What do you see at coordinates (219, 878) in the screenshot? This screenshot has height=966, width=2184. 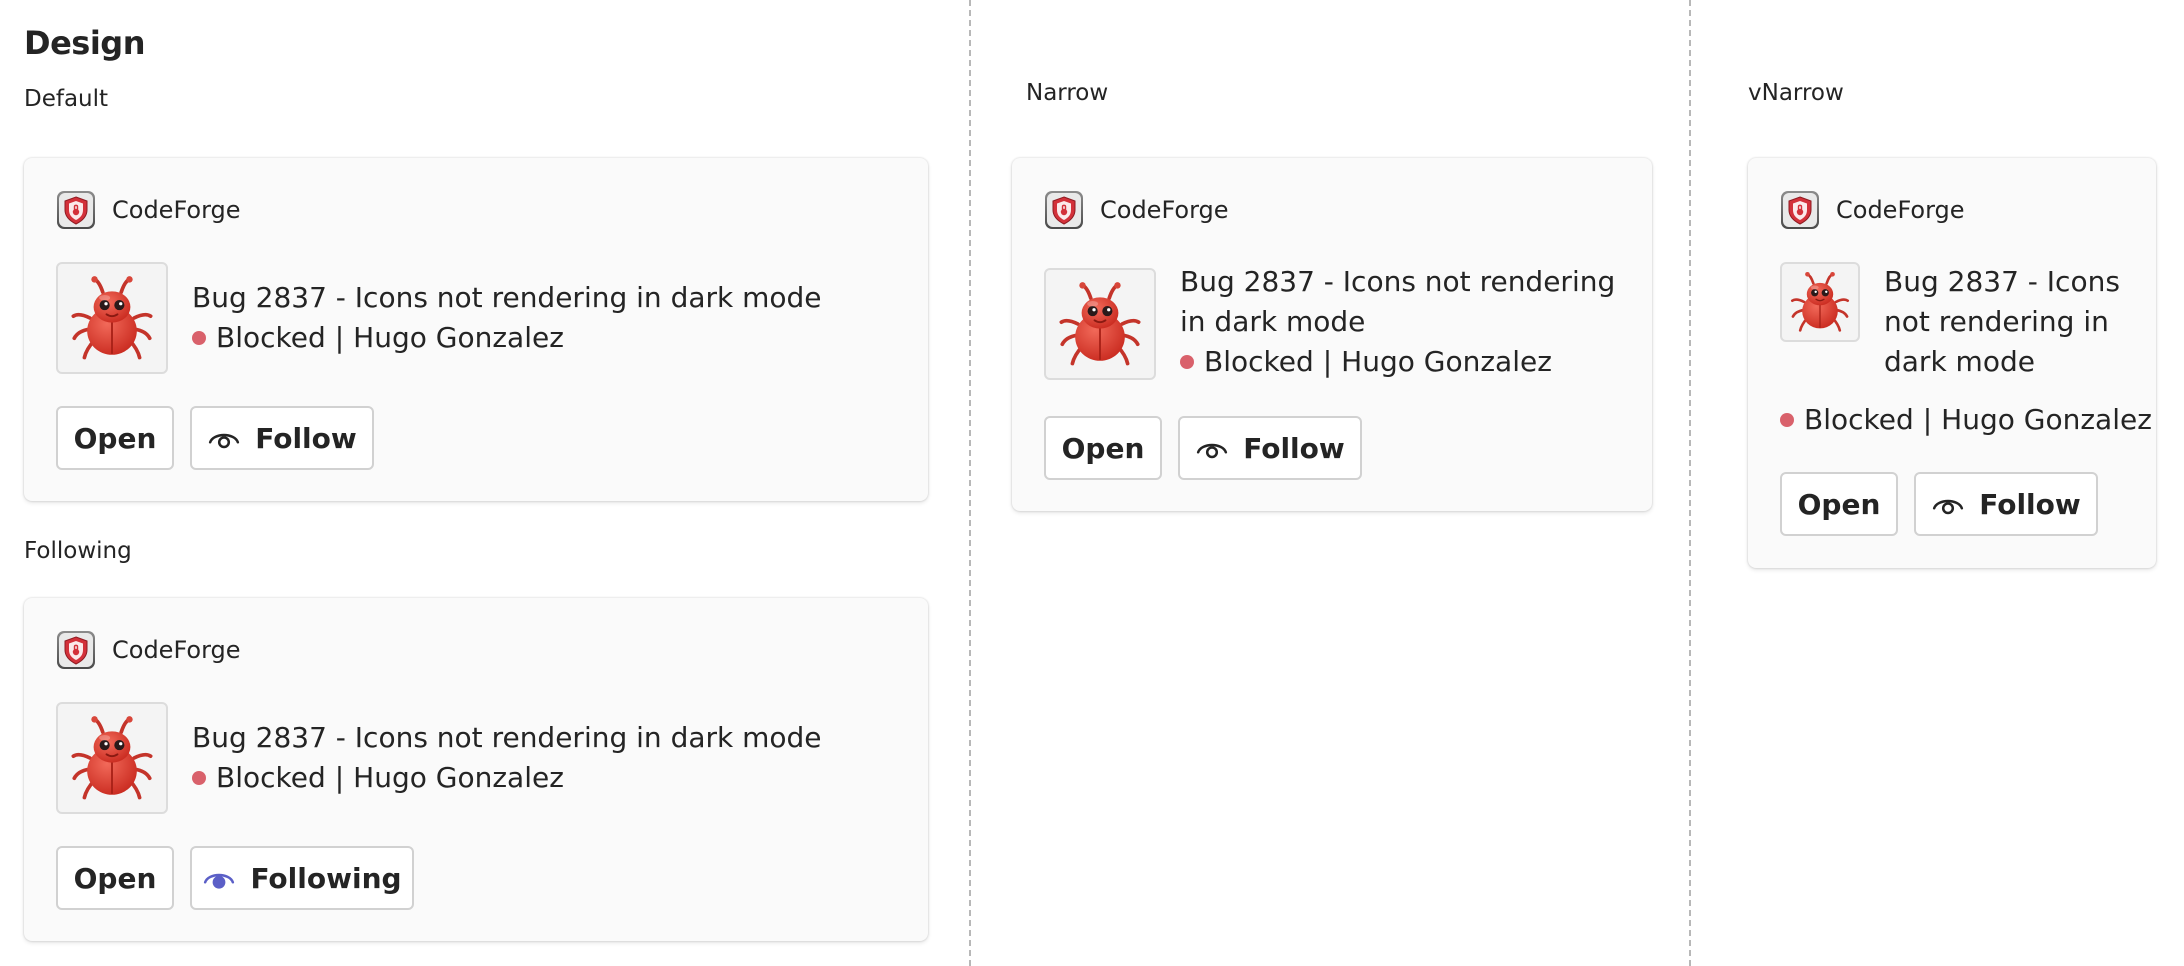 I see `eye-filled-icon` at bounding box center [219, 878].